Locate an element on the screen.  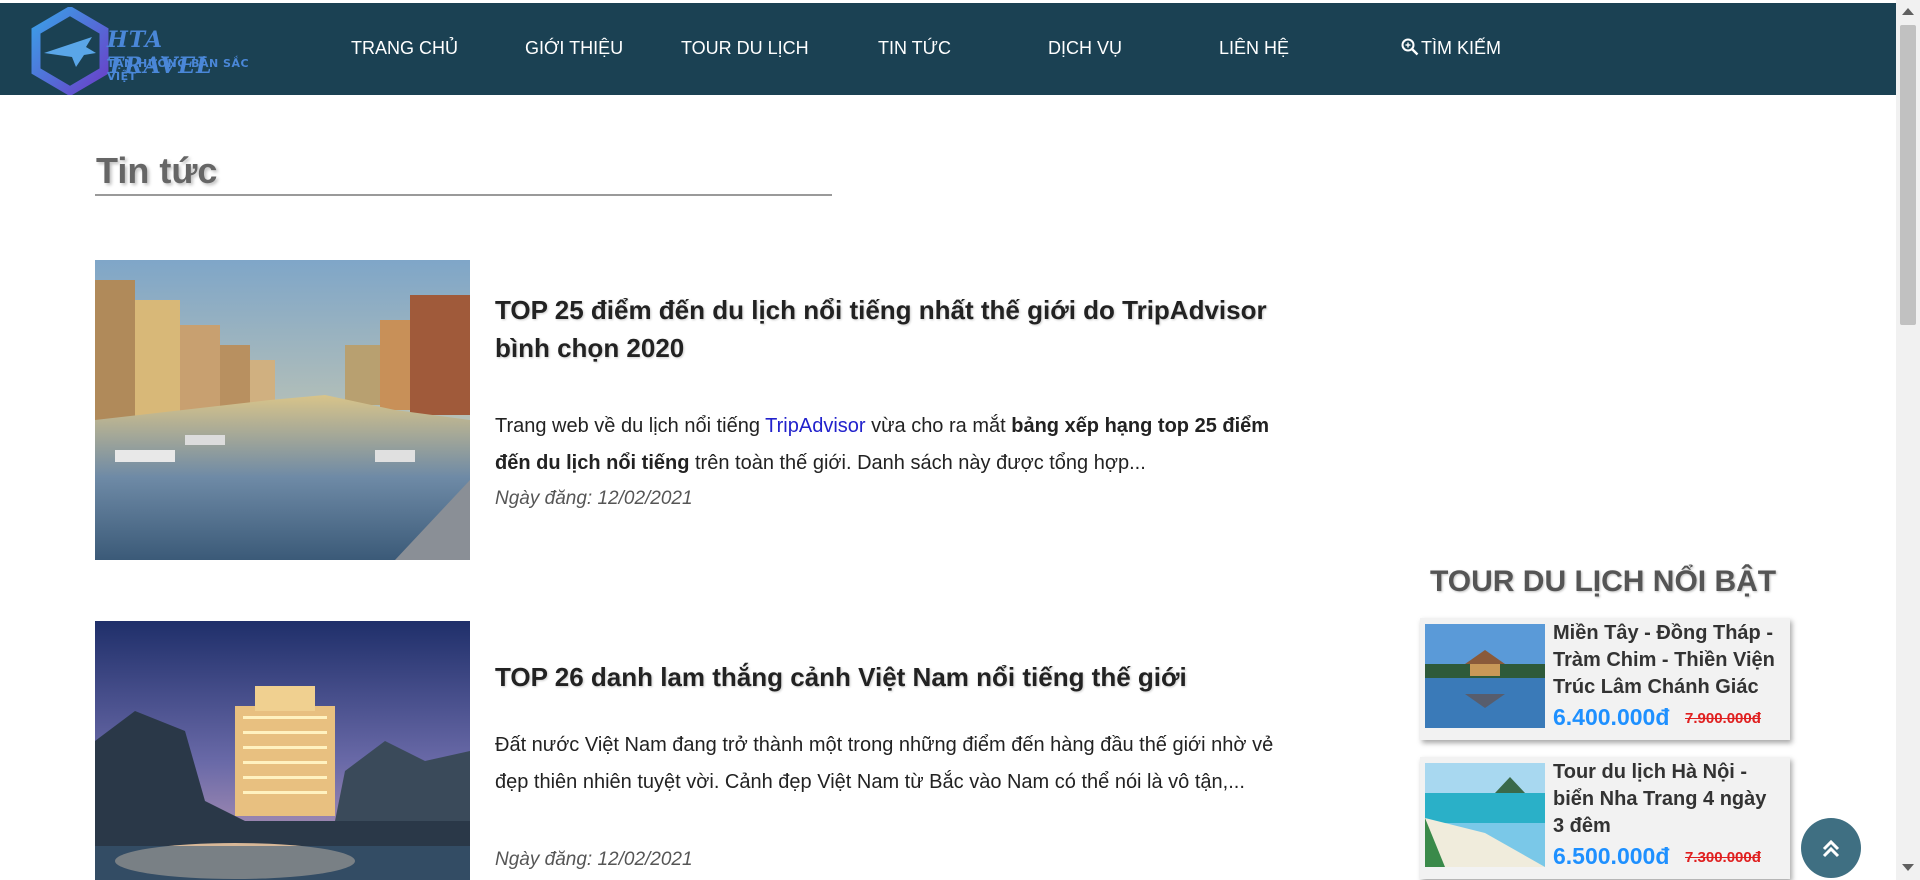
title-underline is located at coordinates (463, 195).